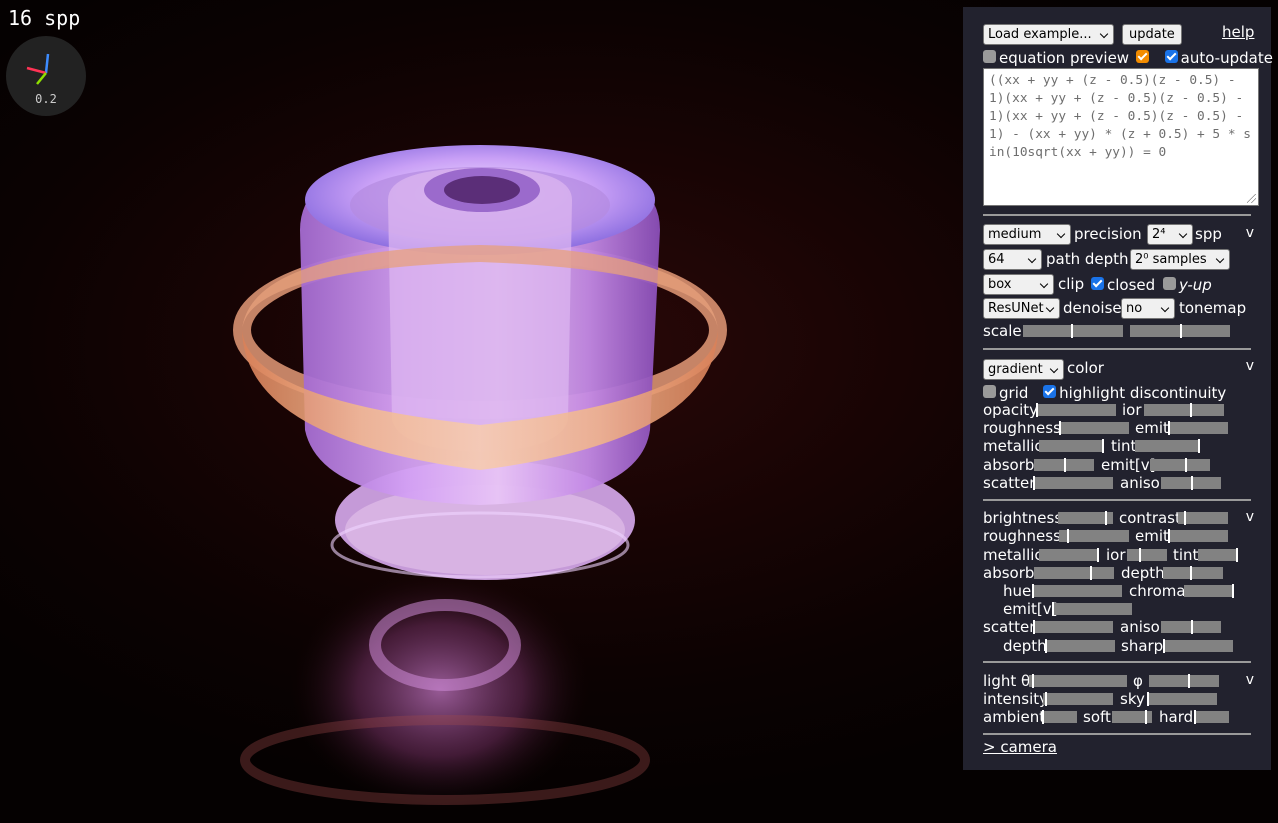 This screenshot has height=823, width=1278. I want to click on absorb-slider-thumb, so click(1065, 465).